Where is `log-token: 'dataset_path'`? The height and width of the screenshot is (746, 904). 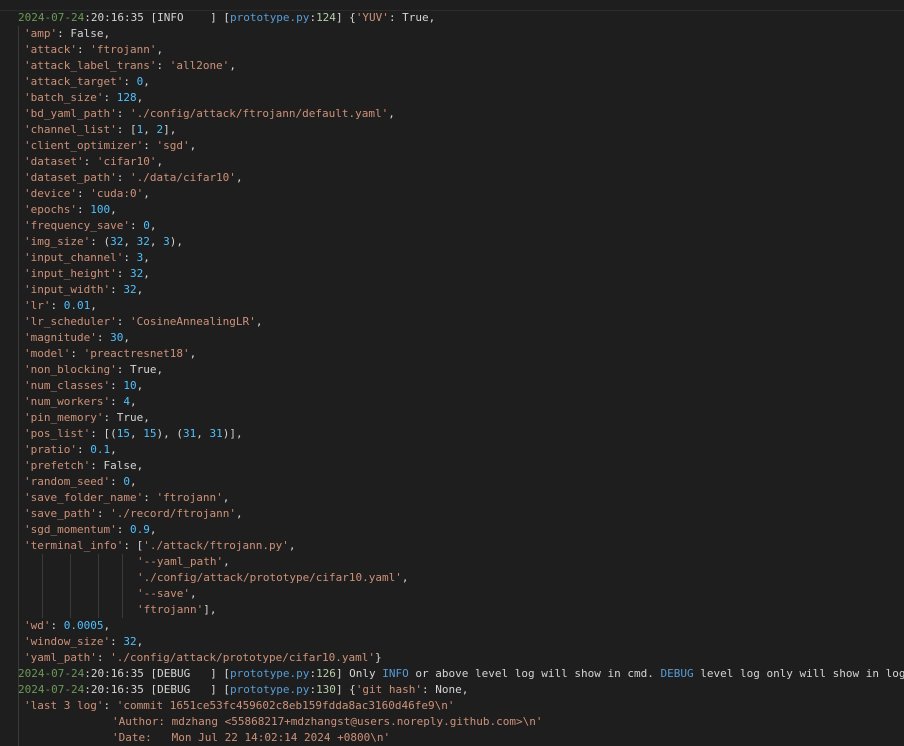 log-token: 'dataset_path' is located at coordinates (70, 177).